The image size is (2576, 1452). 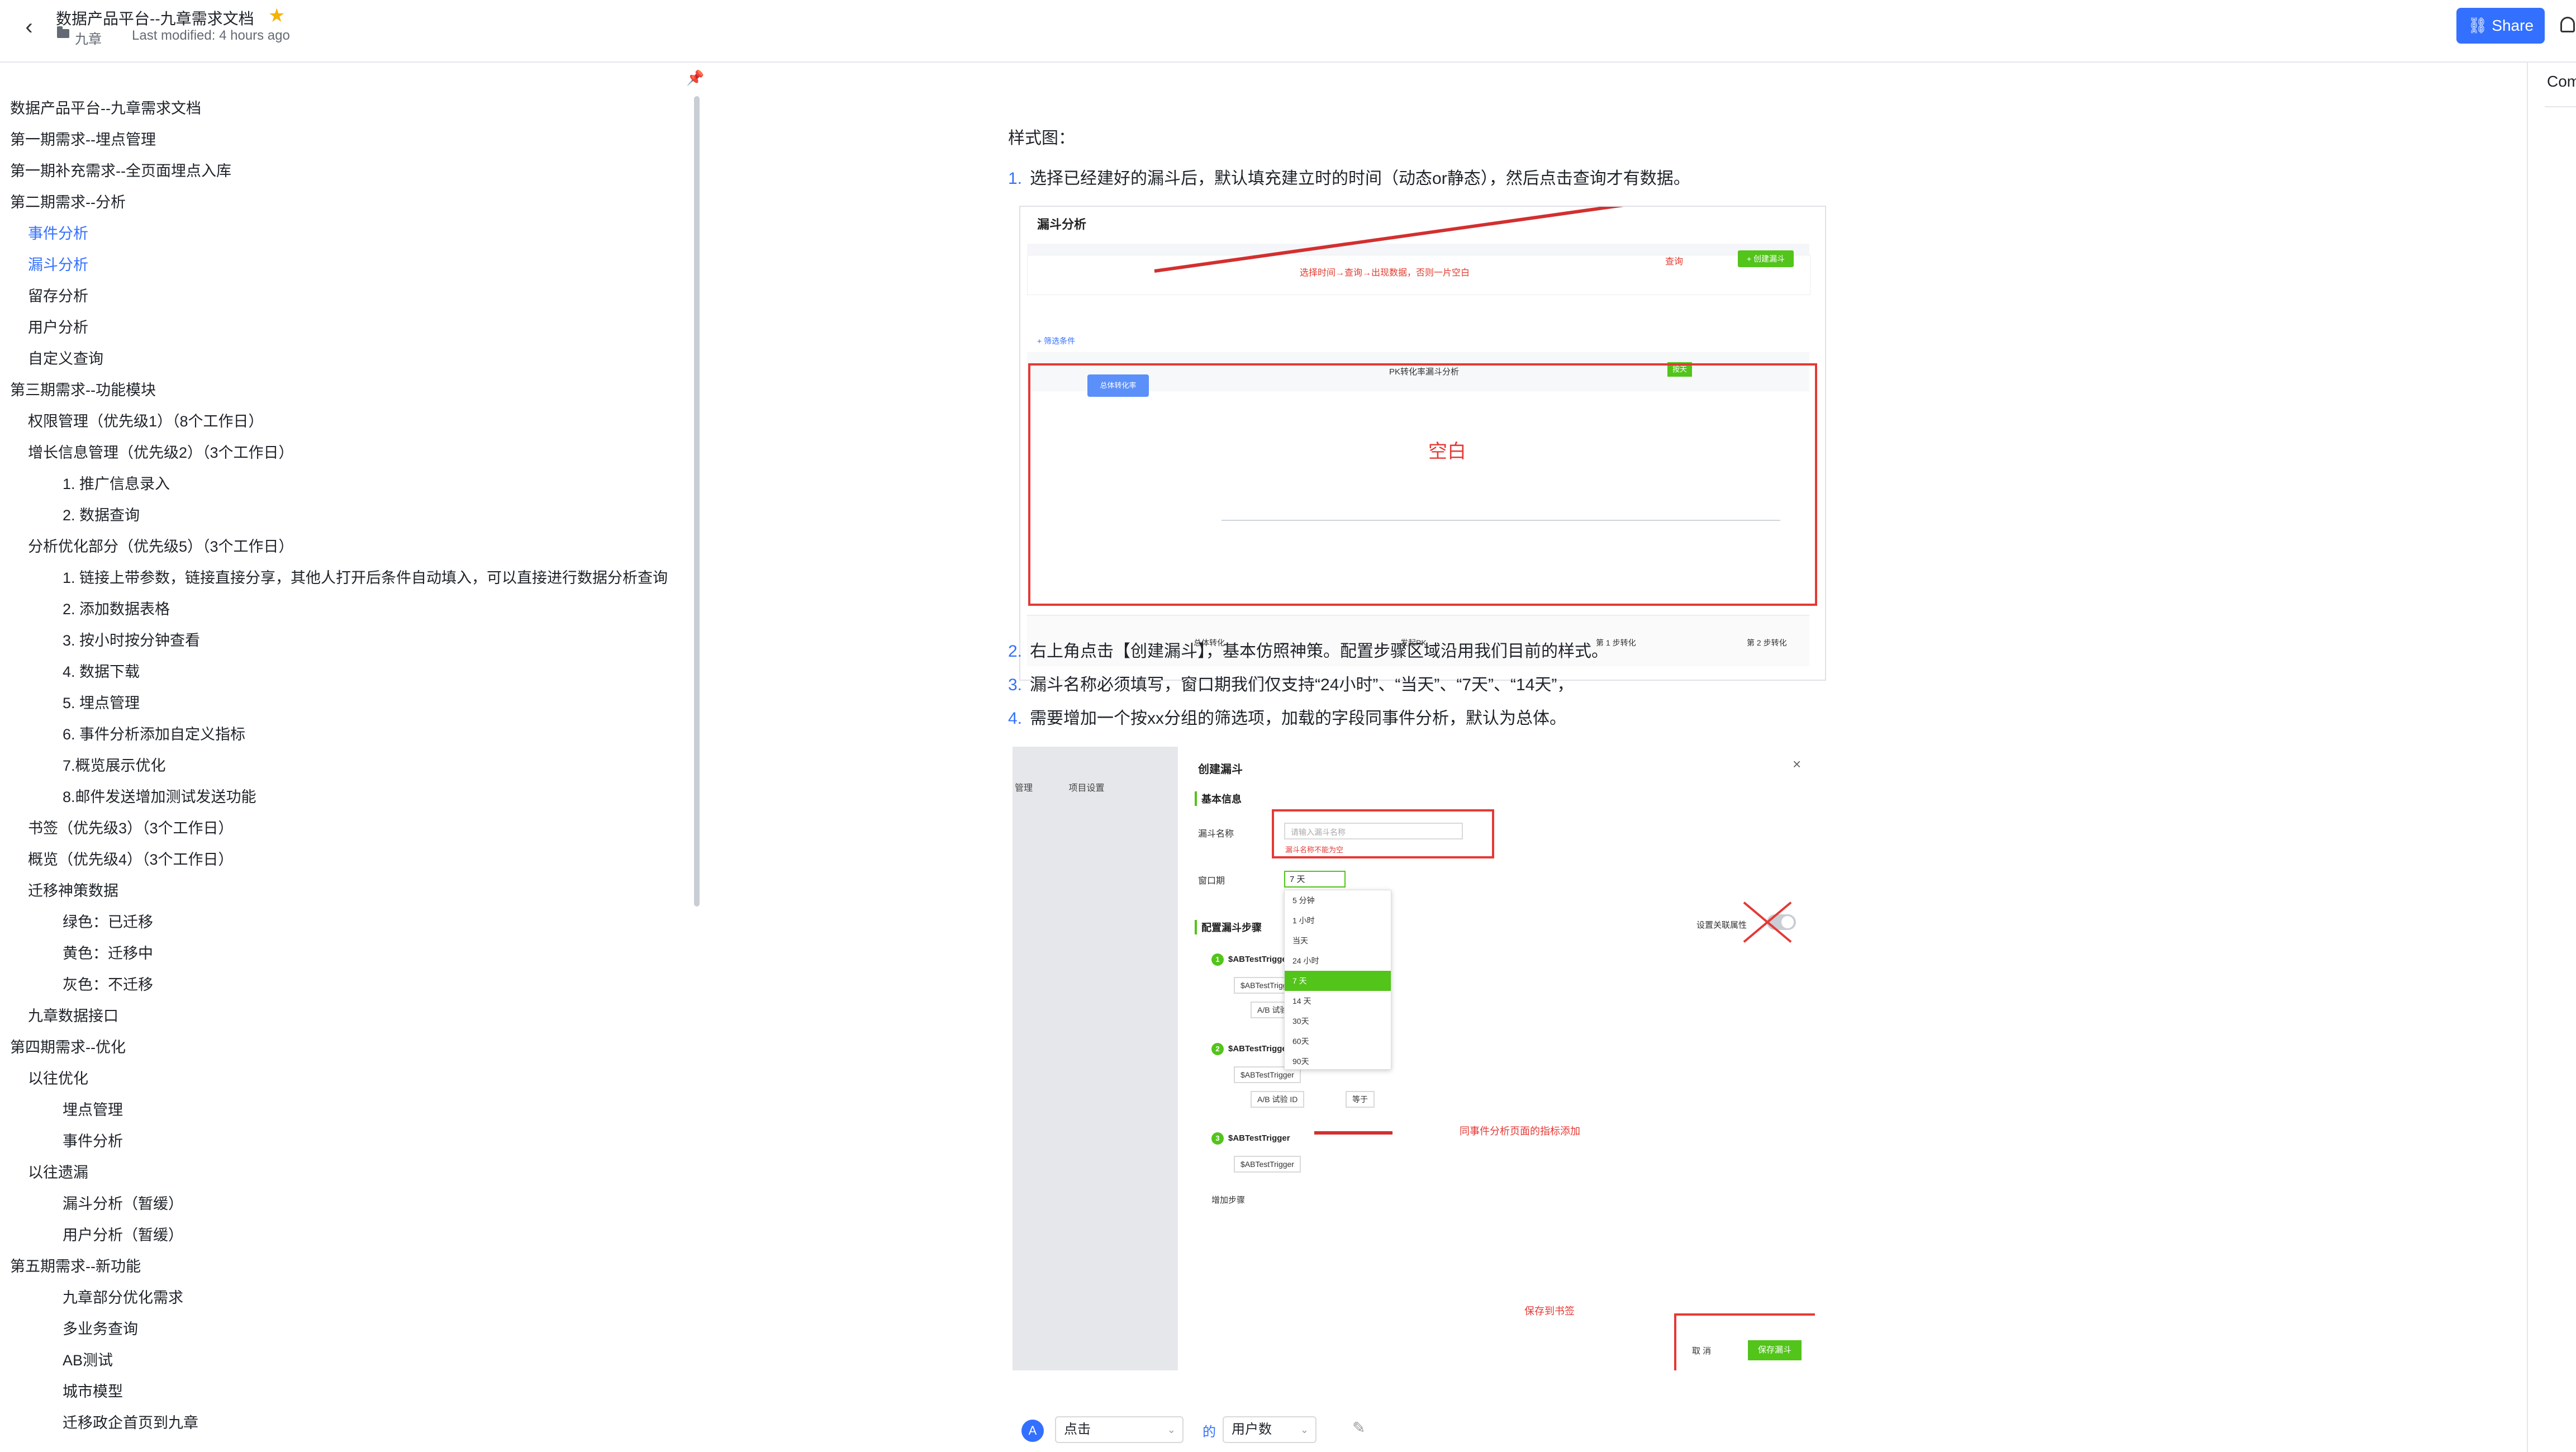 I want to click on annotation-box, so click(x=1422, y=484).